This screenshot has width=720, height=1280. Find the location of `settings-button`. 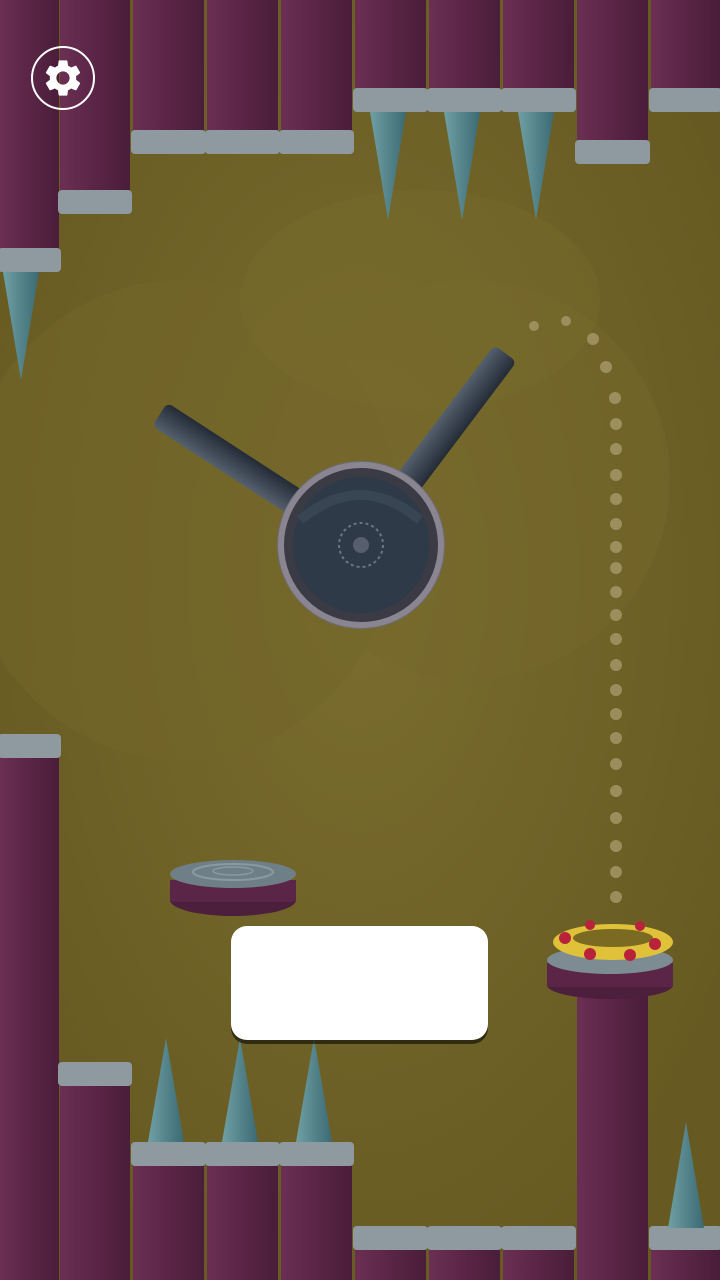

settings-button is located at coordinates (63, 78).